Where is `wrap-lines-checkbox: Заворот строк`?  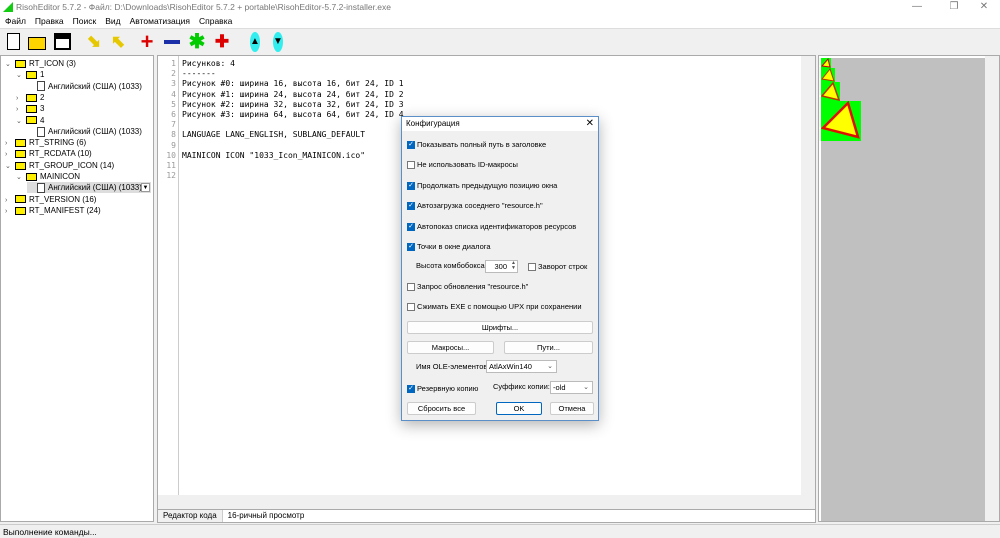
wrap-lines-checkbox: Заворот строк is located at coordinates (558, 267).